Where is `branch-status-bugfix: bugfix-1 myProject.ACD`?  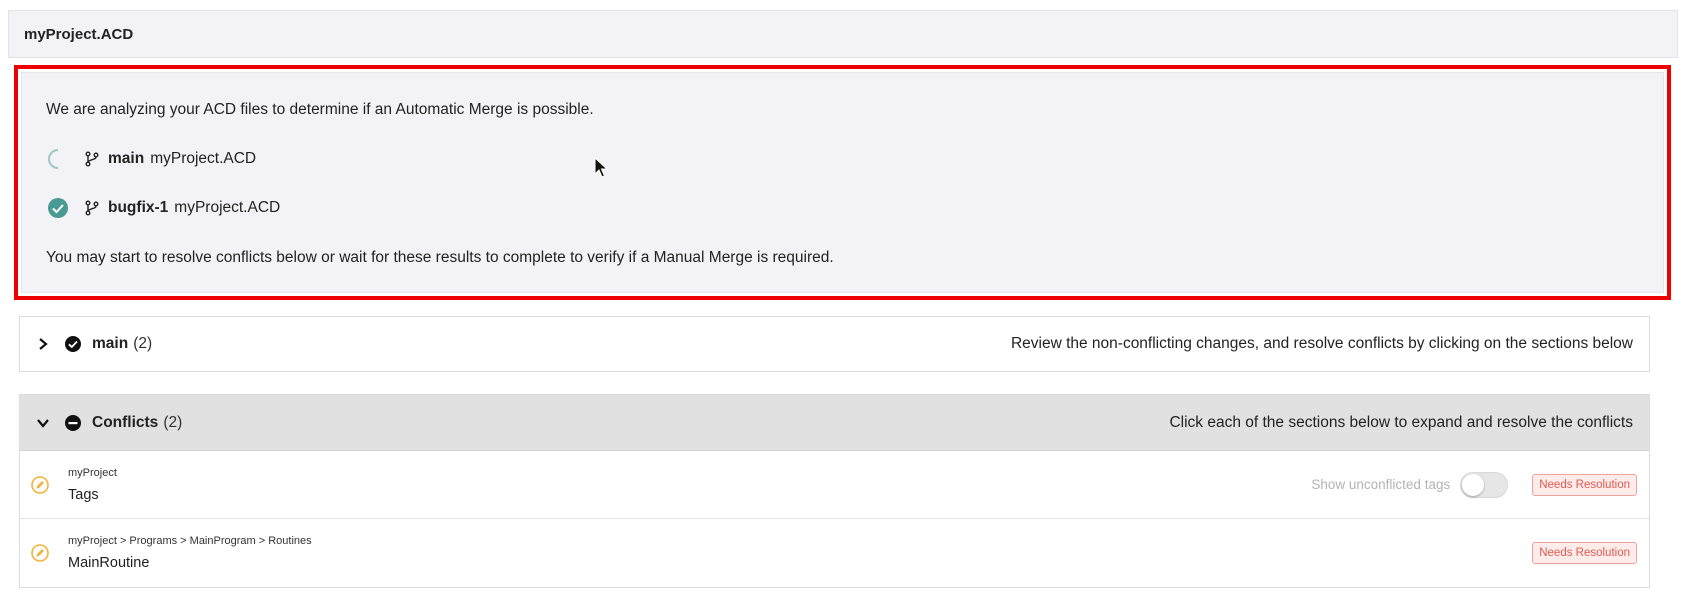
branch-status-bugfix: bugfix-1 myProject.ACD is located at coordinates (163, 208).